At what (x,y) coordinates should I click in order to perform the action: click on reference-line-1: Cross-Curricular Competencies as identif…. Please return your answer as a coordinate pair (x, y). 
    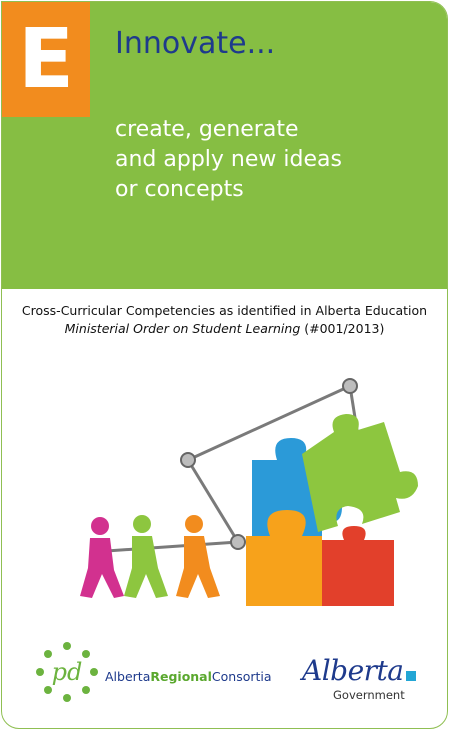
    Looking at the image, I should click on (224, 310).